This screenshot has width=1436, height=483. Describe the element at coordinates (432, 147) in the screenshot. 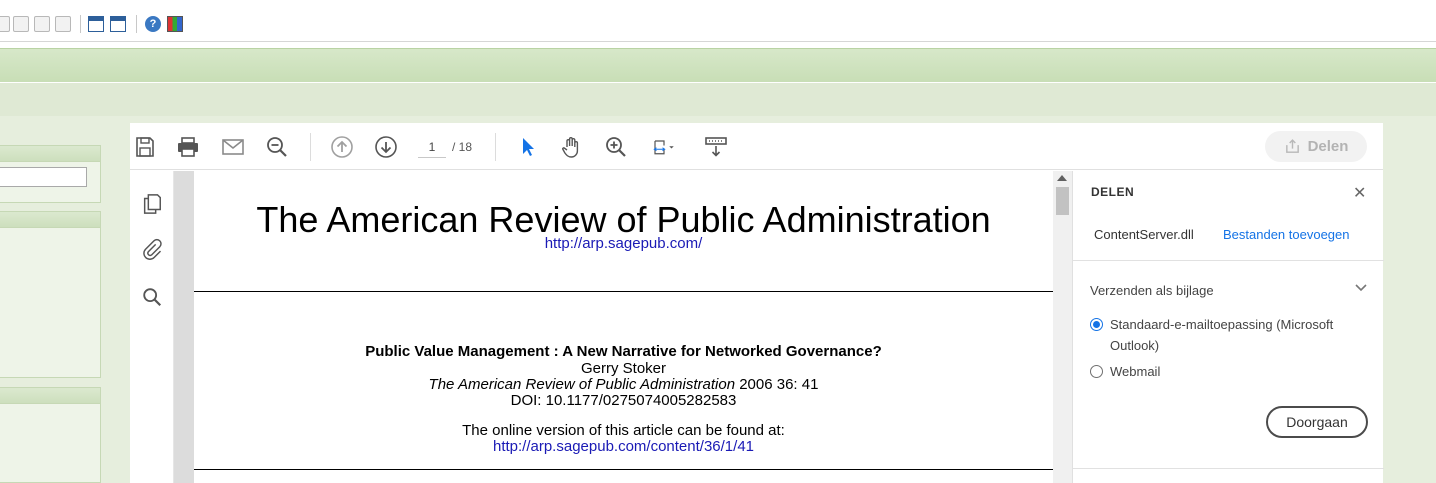

I see `page-number-input: 1` at that location.